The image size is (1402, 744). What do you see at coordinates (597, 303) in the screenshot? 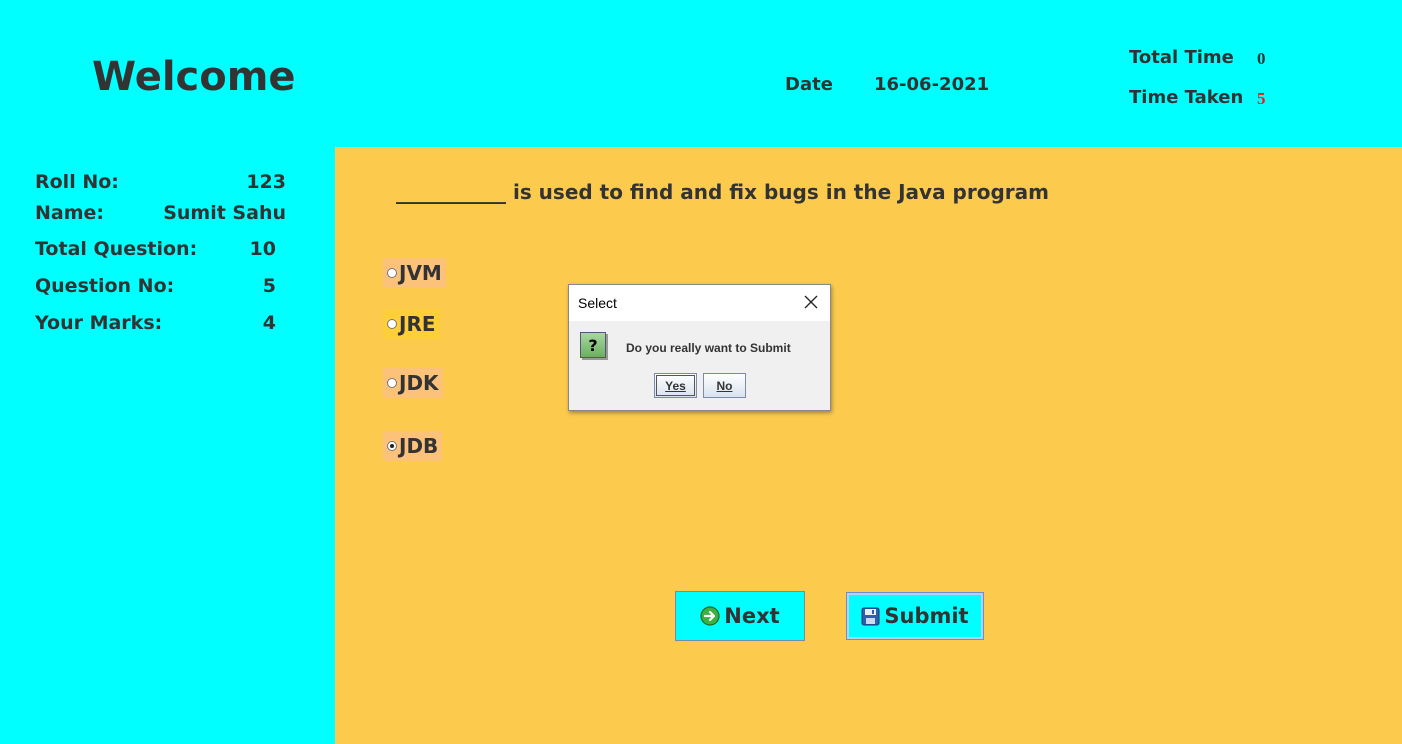
I see `dialog-title: Select` at bounding box center [597, 303].